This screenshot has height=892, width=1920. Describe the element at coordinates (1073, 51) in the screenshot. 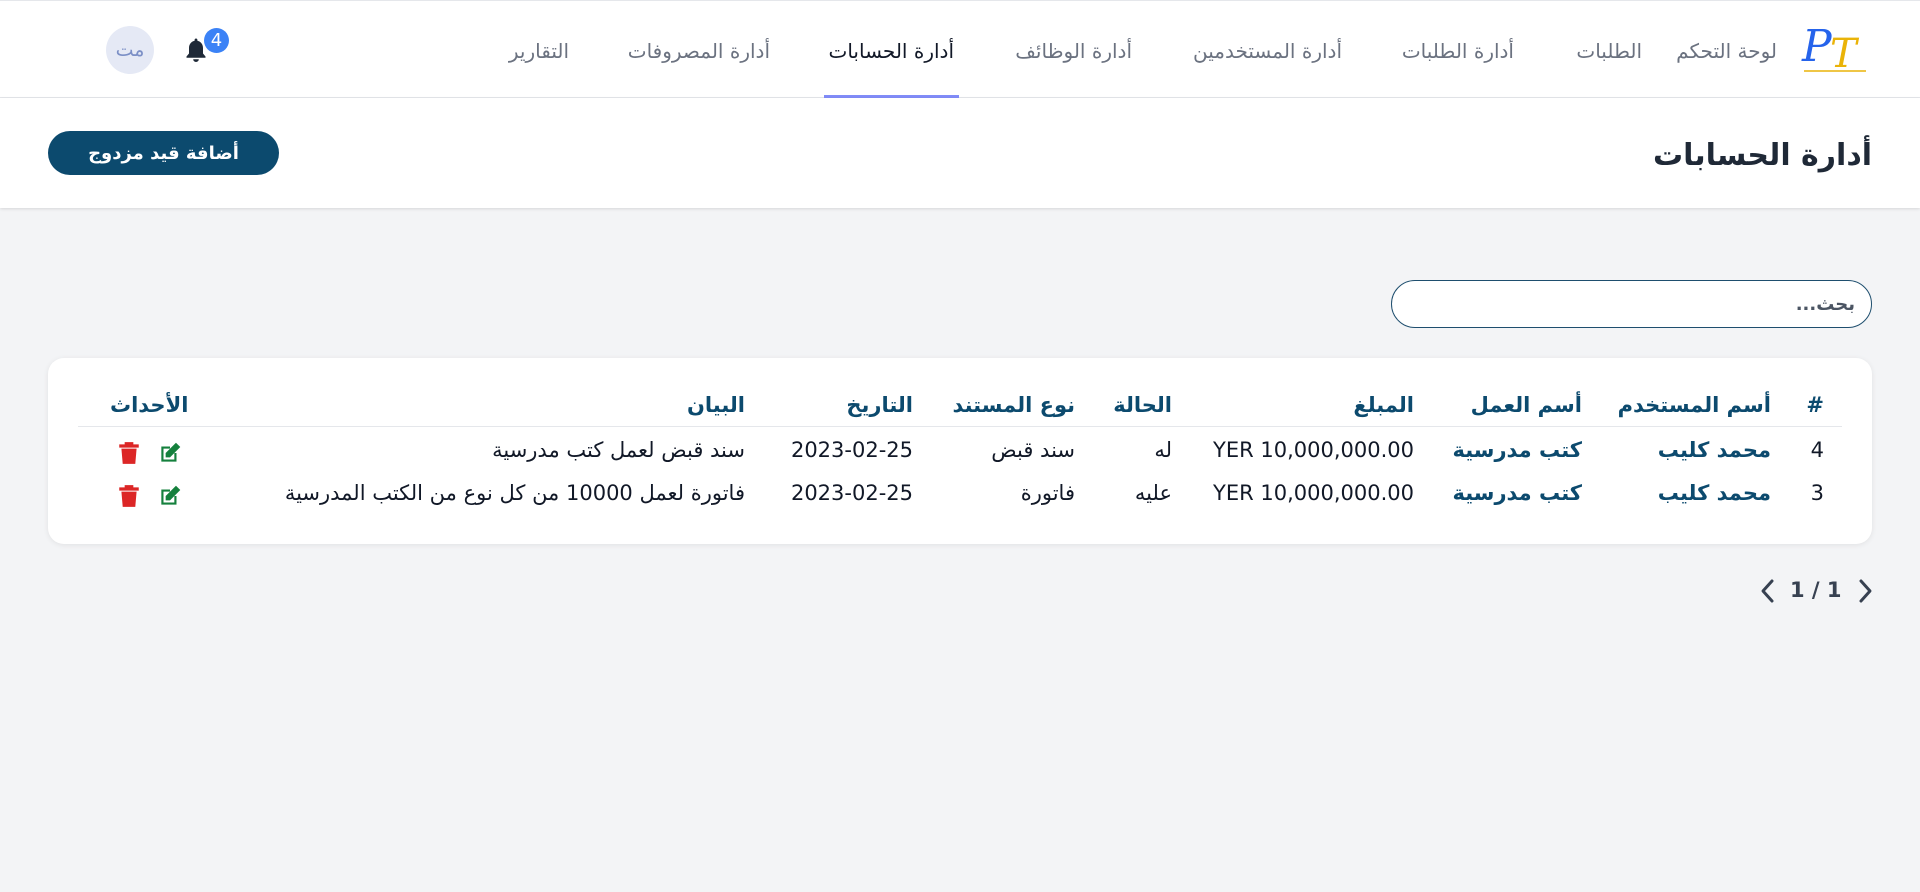

I see `nav-manage-jobs: أدارة الوظائف` at that location.